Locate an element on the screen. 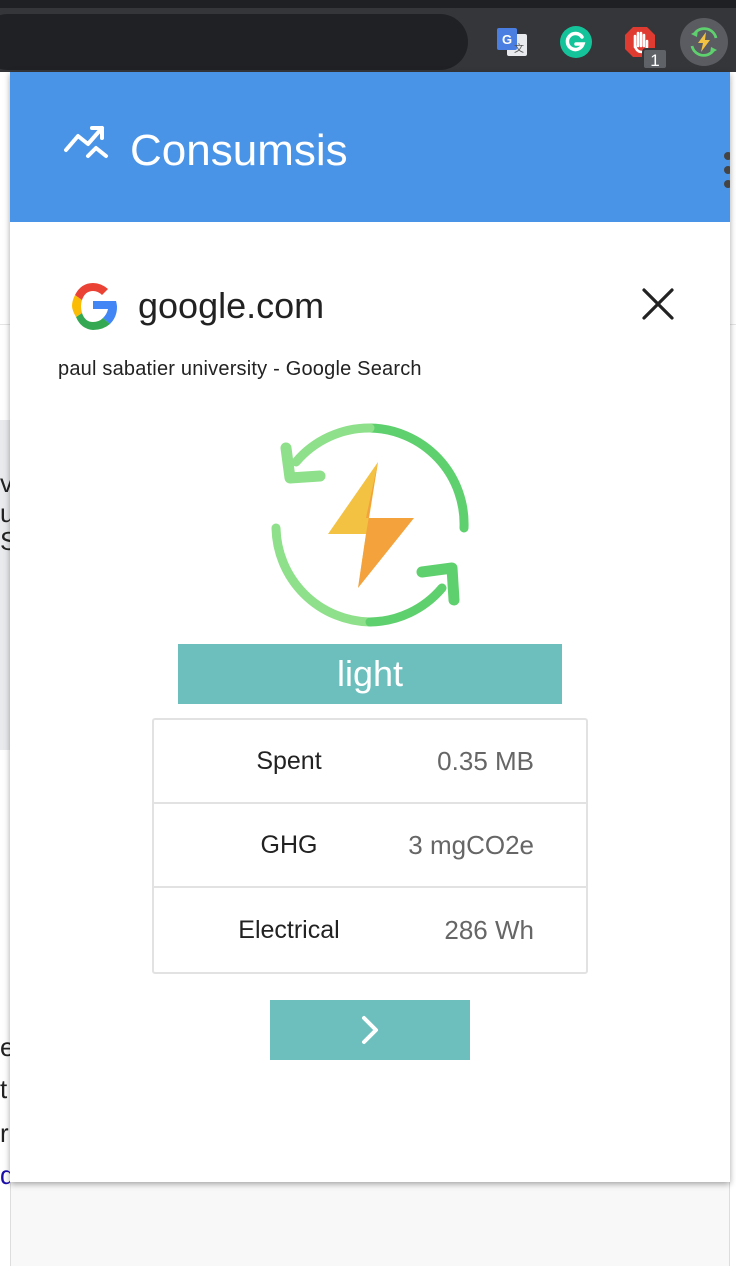 Image resolution: width=736 pixels, height=1266 pixels. stat-label: Electrical is located at coordinates (289, 929).